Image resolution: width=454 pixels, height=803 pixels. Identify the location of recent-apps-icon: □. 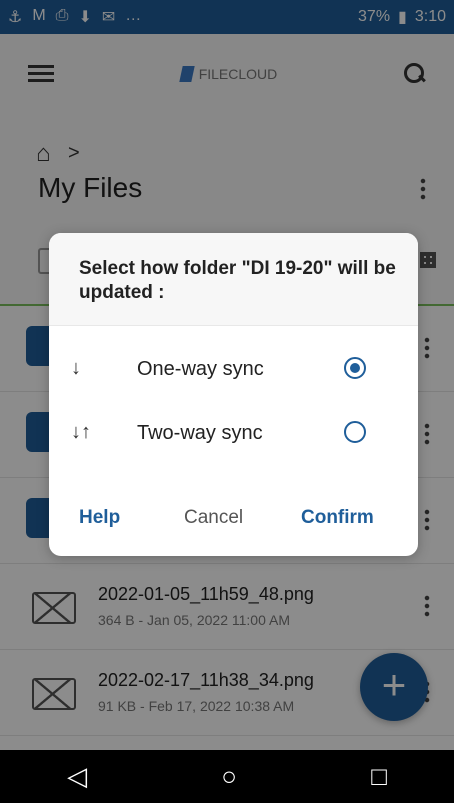
(379, 776).